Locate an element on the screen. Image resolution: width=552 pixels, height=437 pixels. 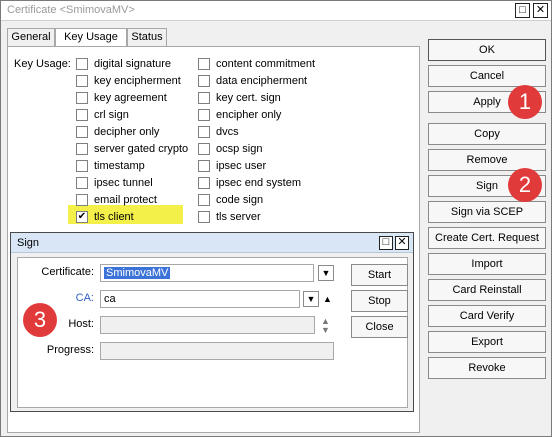
tab-general: General is located at coordinates (31, 37).